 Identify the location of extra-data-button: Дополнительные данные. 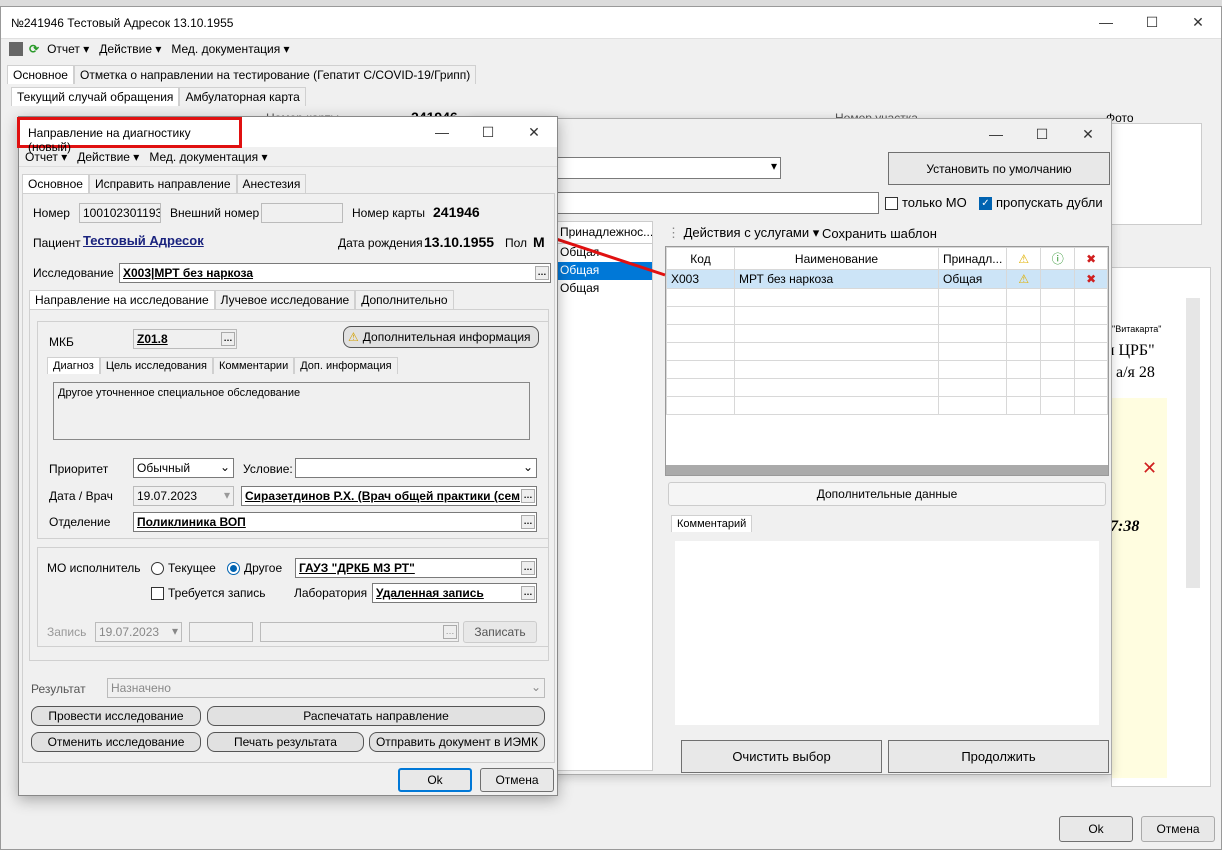
(887, 494).